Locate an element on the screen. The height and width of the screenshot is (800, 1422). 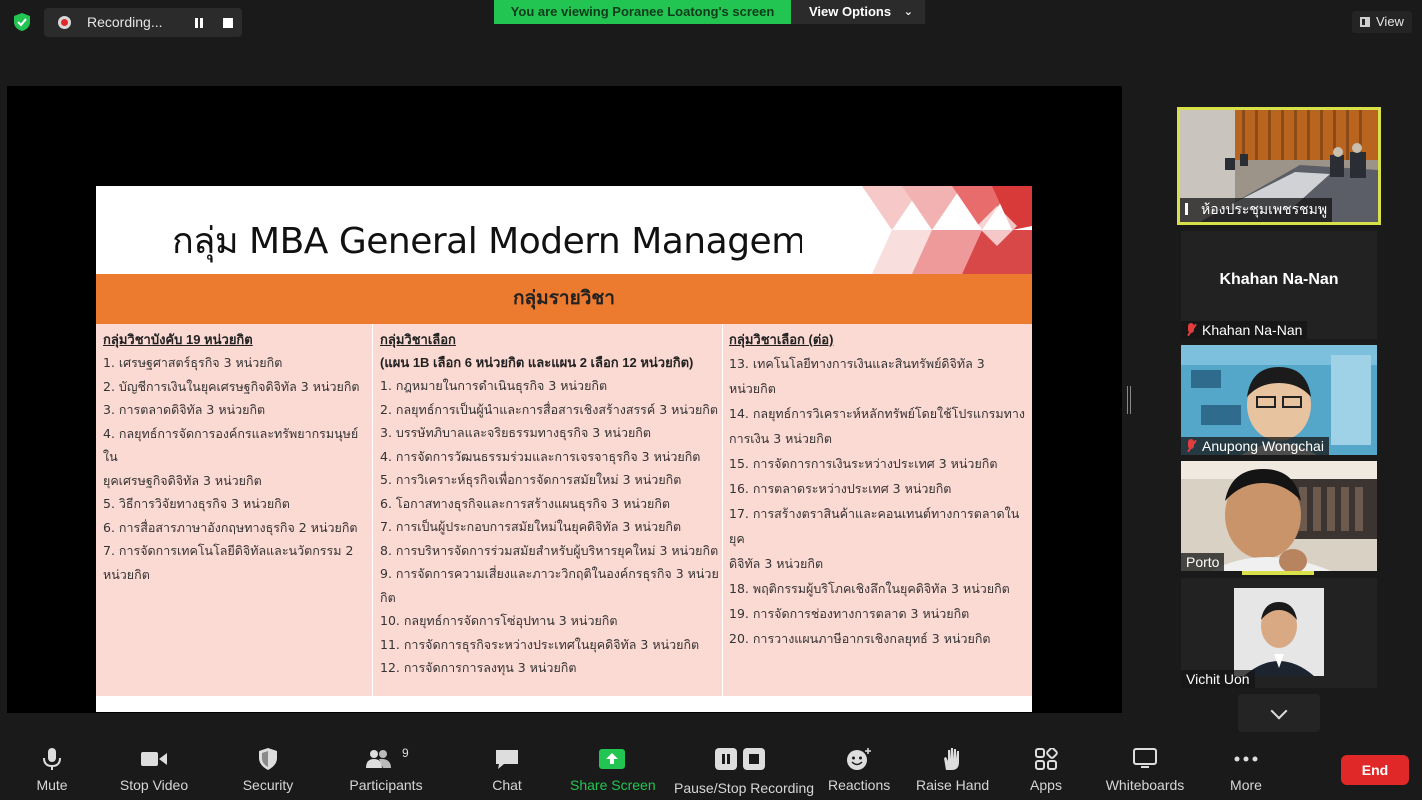
course-item: หน่วยกิต is located at coordinates (126, 574).